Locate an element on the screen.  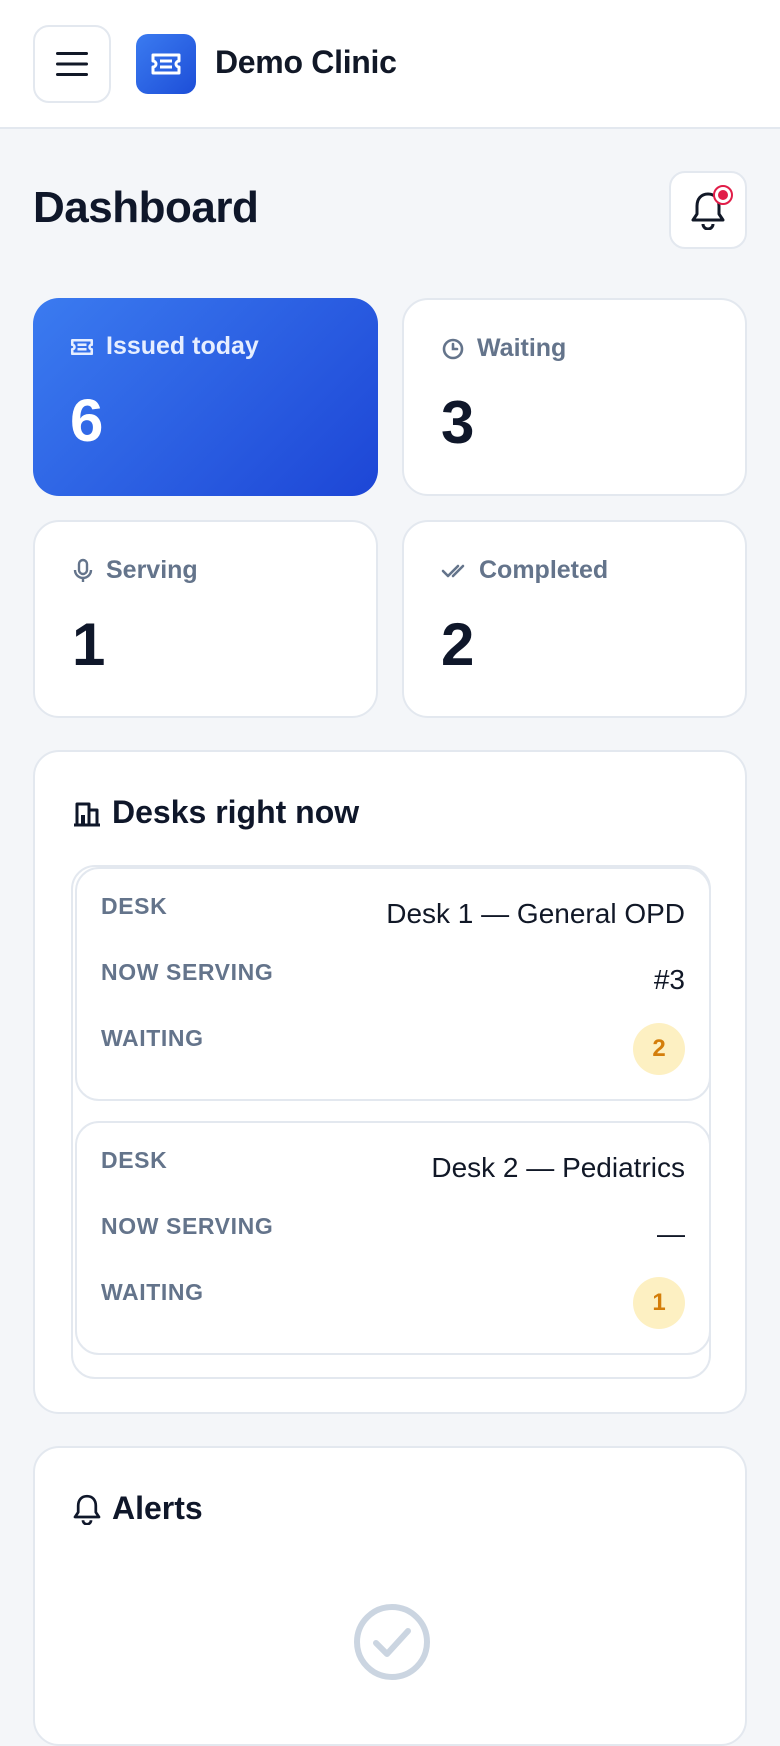
stat-completed: Completed 2 is located at coordinates (574, 619).